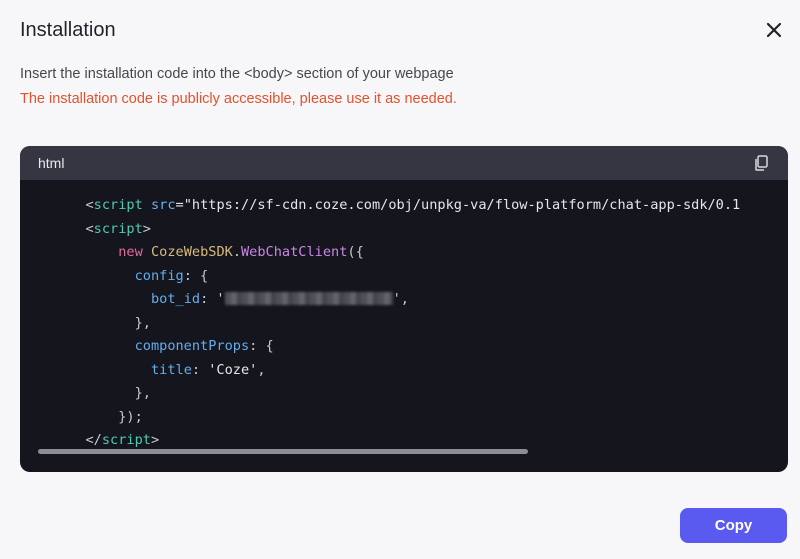 The height and width of the screenshot is (559, 800). I want to click on close-icon, so click(774, 30).